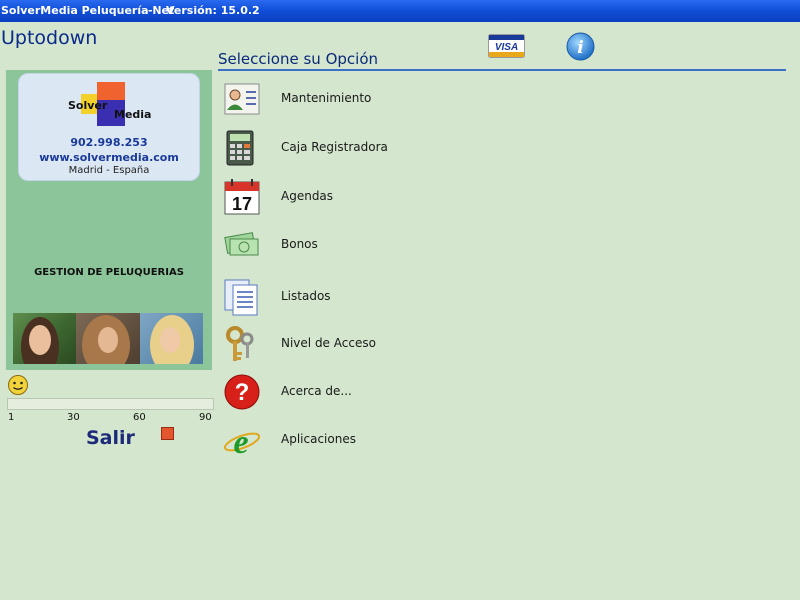  I want to click on svg-text: i, so click(580, 48).